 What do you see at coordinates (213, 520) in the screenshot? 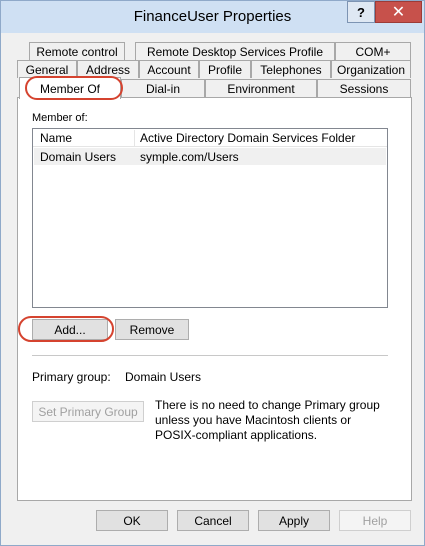
I see `cancel-button: Cancel` at bounding box center [213, 520].